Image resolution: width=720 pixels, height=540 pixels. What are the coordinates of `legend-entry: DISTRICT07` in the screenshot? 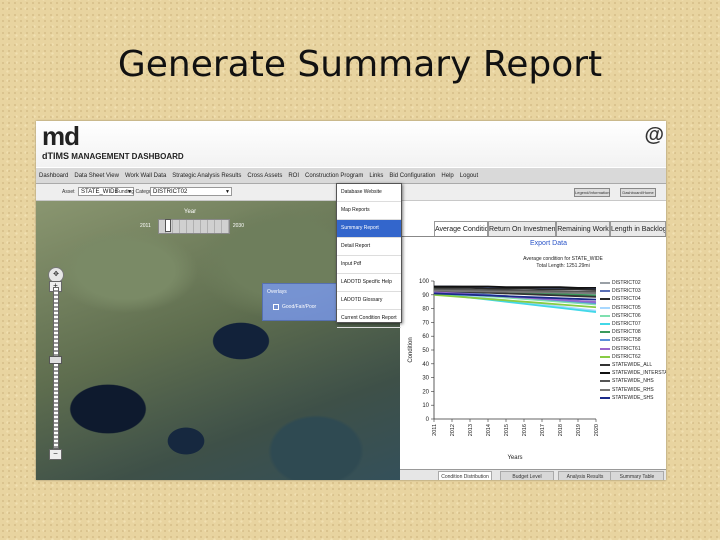 It's located at (633, 324).